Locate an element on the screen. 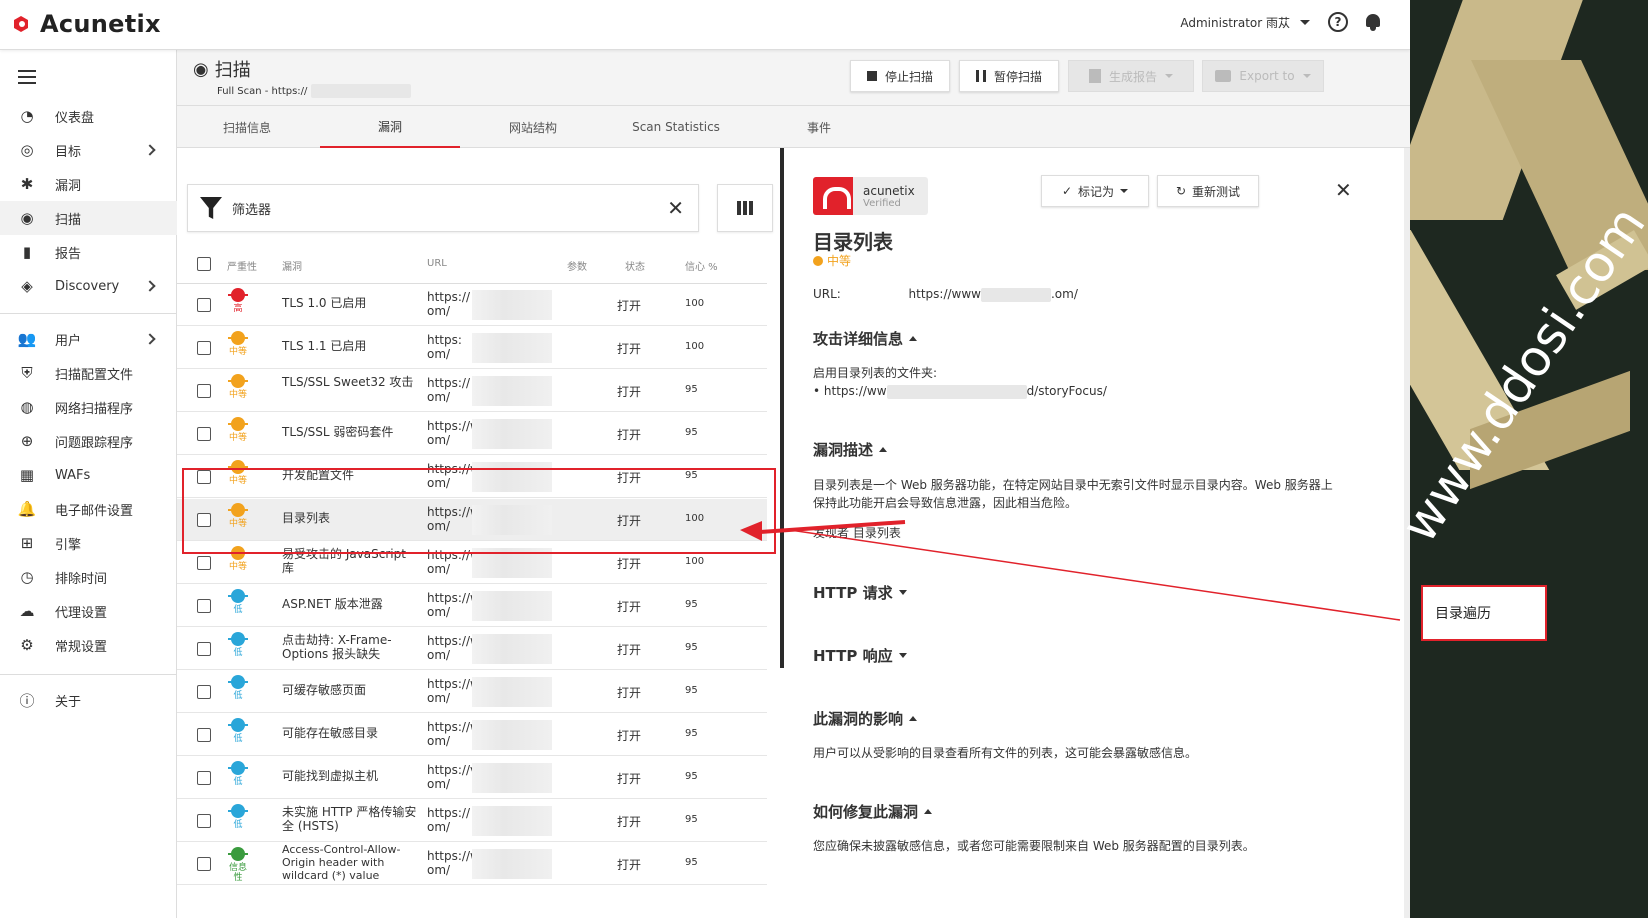 The height and width of the screenshot is (918, 1648). table-row: 中等 目录列表 https://ww om/打开 100 is located at coordinates (472, 520).